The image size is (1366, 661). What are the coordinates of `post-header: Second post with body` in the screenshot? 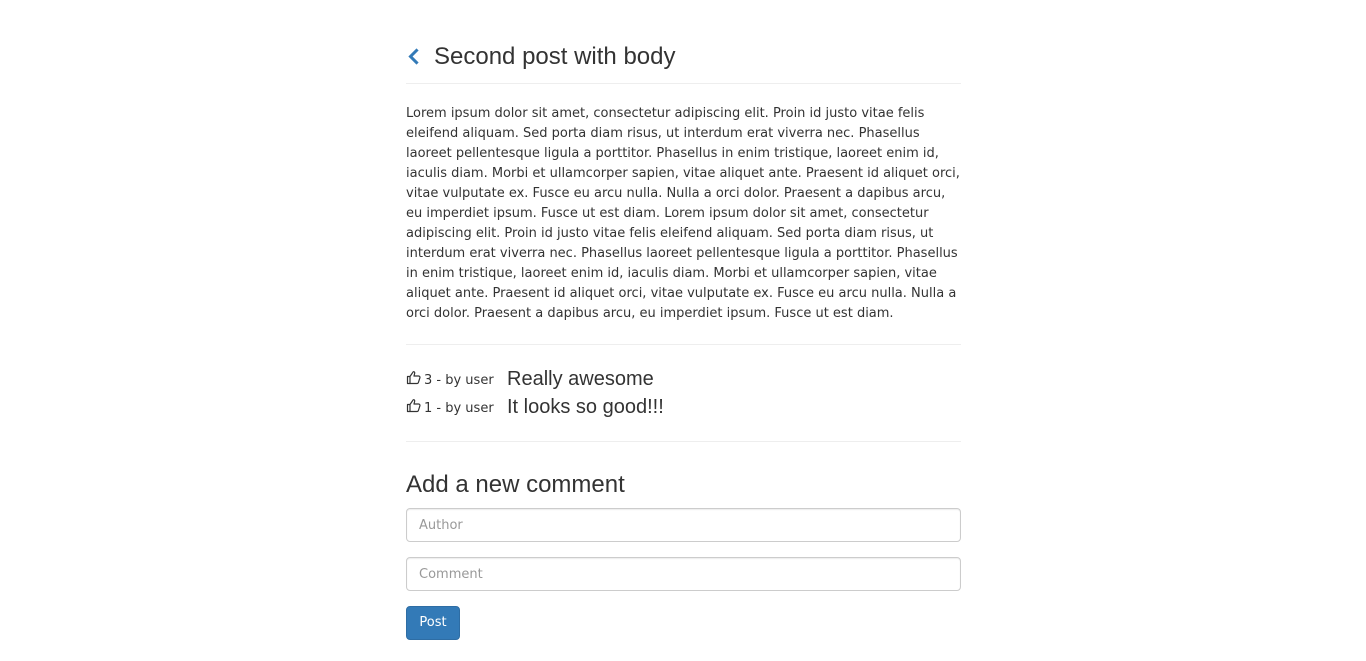 It's located at (683, 62).